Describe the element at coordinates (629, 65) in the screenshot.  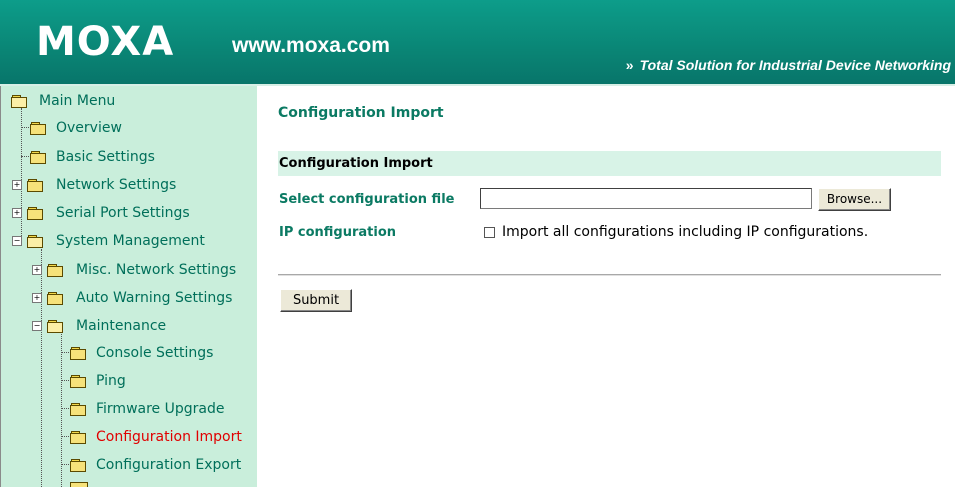
I see `double-chevron-icon: »` at that location.